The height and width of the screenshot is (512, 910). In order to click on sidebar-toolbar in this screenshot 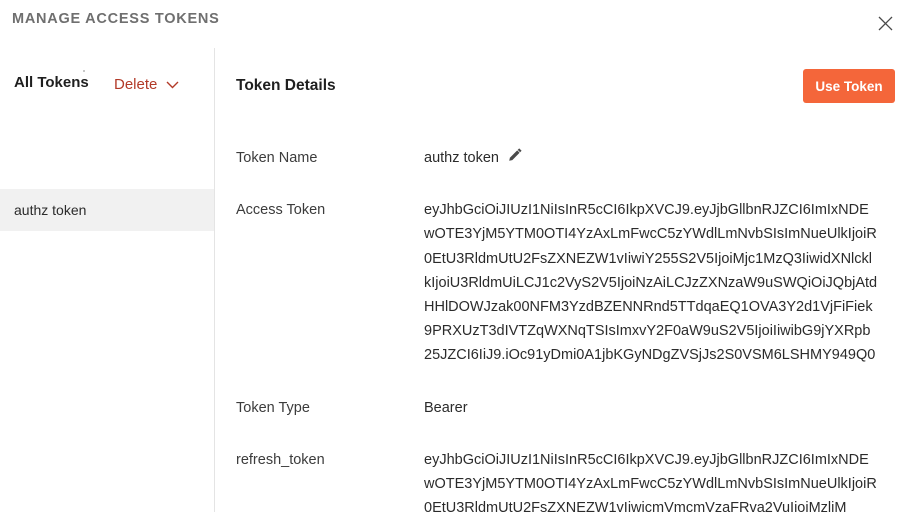, I will do `click(107, 61)`.